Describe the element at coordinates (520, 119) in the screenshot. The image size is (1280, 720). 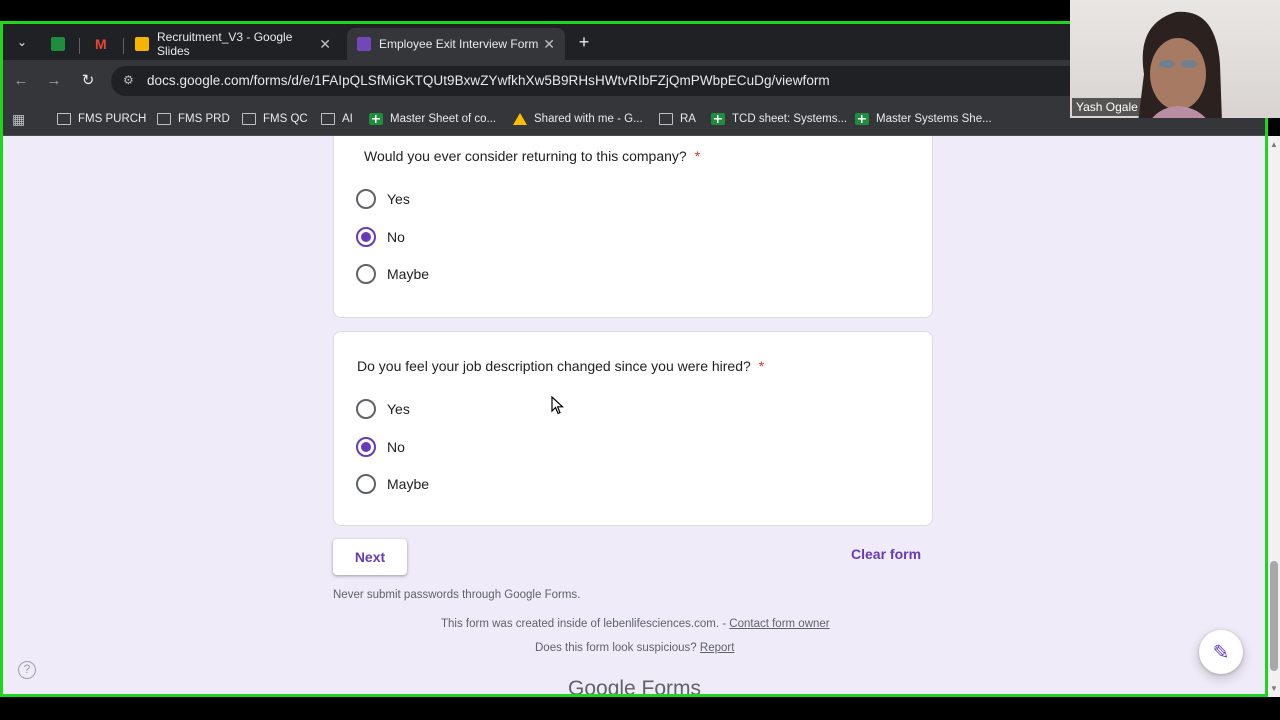
I see `drive-icon` at that location.